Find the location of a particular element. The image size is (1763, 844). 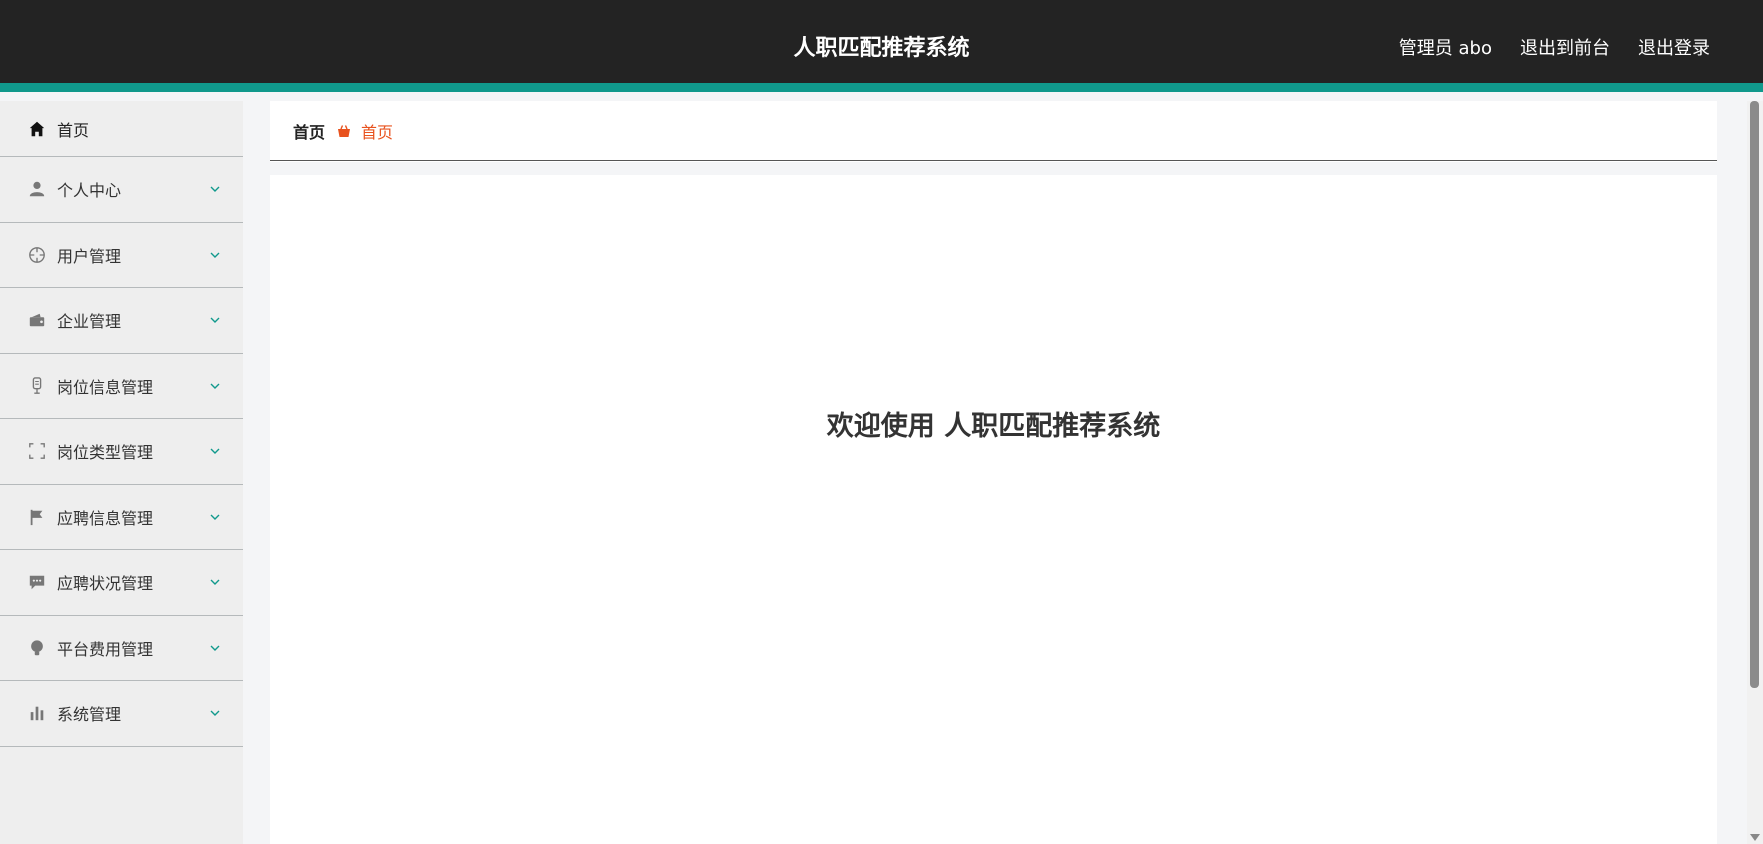

sidebar-item-label: 用户管理 is located at coordinates (89, 256).